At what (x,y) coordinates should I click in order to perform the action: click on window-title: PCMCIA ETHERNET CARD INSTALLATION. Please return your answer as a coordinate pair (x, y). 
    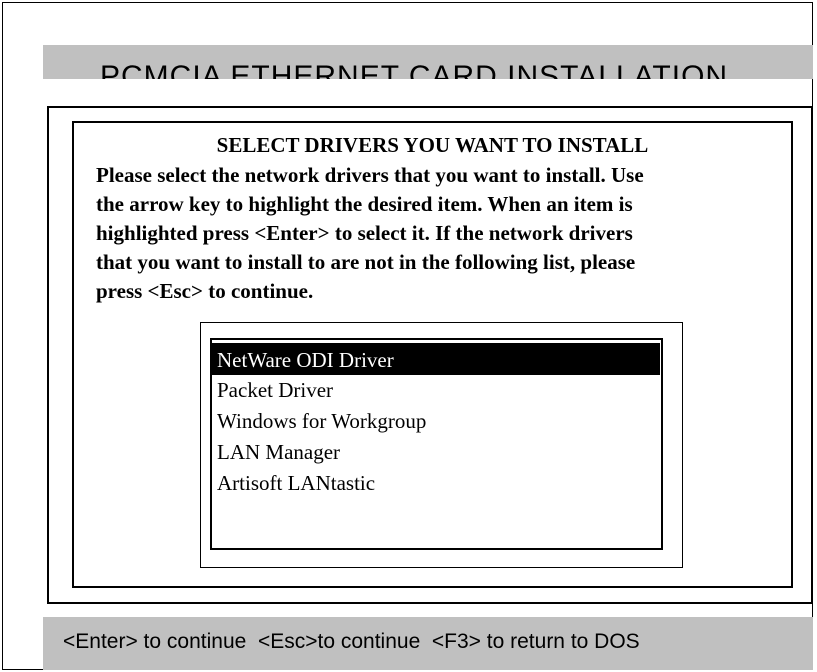
    Looking at the image, I should click on (414, 70).